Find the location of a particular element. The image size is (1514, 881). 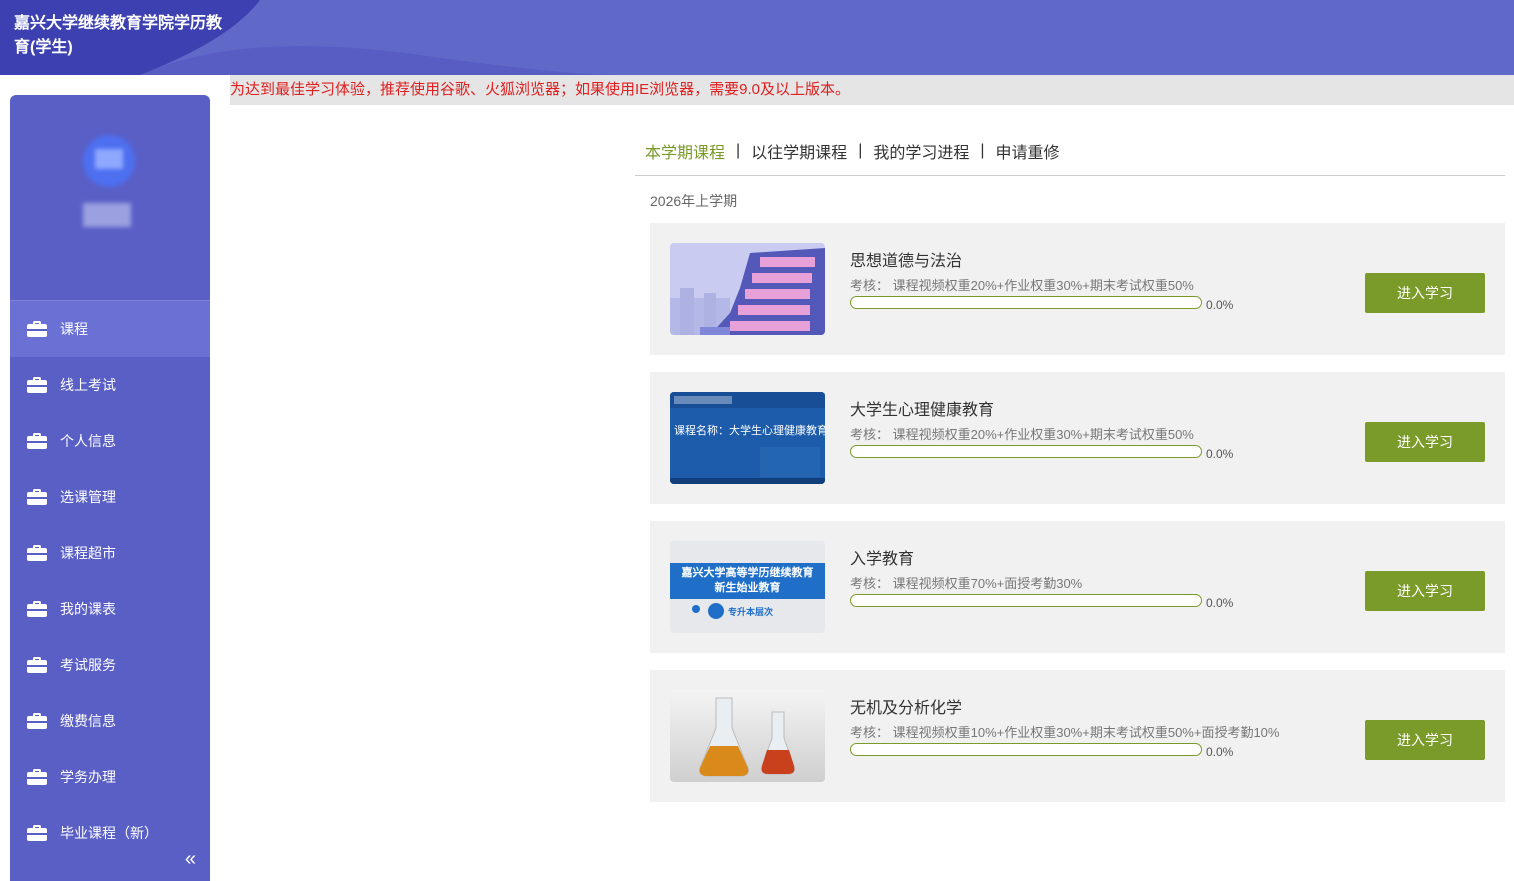

sidebar-item-course: 课程 is located at coordinates (110, 329).